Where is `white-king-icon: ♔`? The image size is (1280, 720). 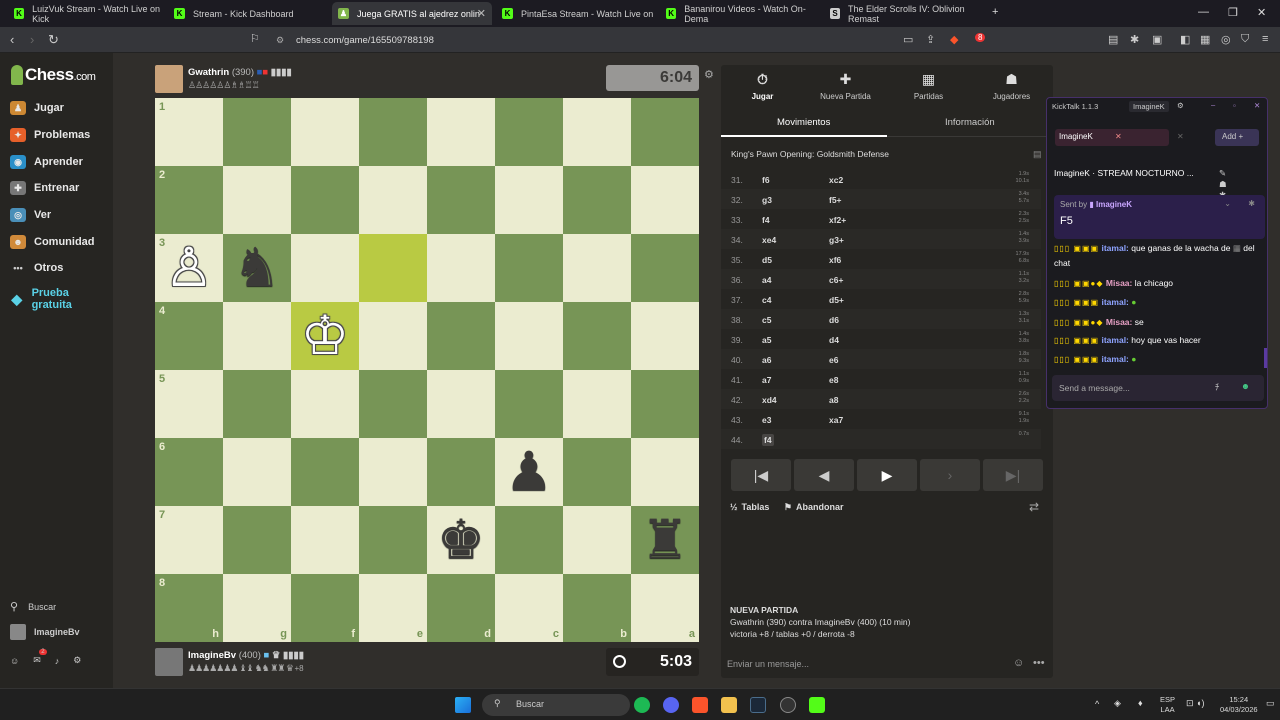
white-king-icon: ♔ is located at coordinates (325, 336).